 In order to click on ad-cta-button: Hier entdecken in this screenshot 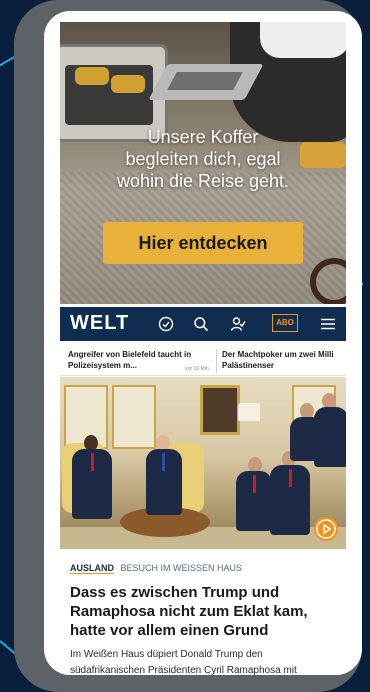, I will do `click(203, 243)`.